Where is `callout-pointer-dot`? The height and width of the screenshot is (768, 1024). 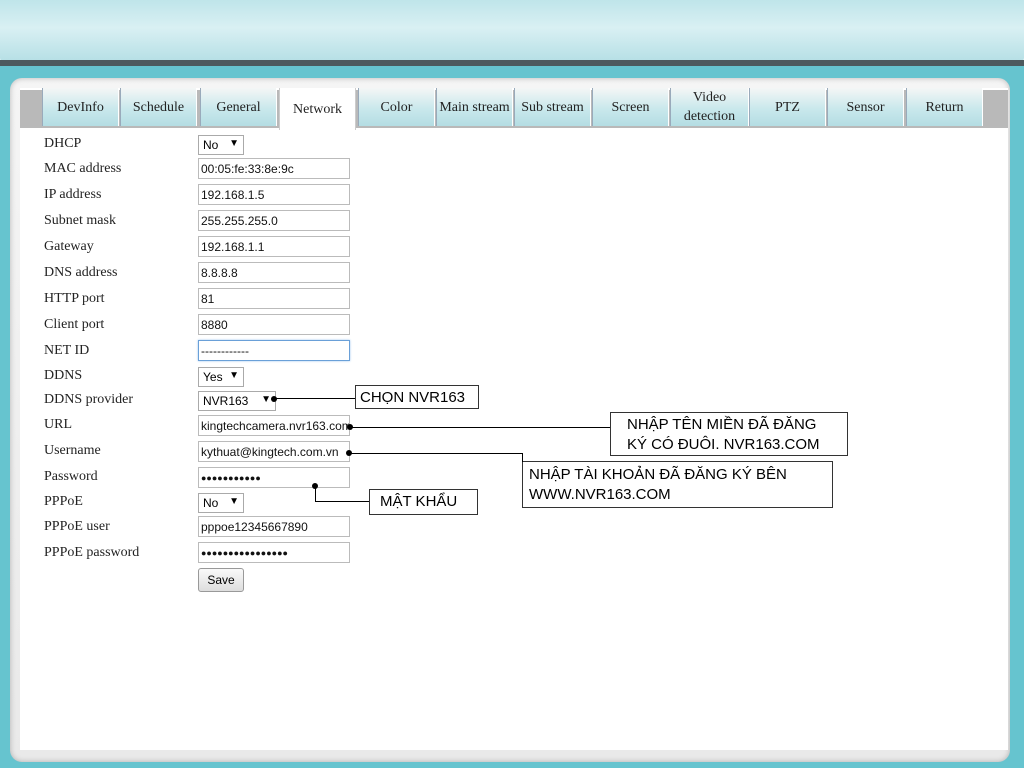
callout-pointer-dot is located at coordinates (274, 399).